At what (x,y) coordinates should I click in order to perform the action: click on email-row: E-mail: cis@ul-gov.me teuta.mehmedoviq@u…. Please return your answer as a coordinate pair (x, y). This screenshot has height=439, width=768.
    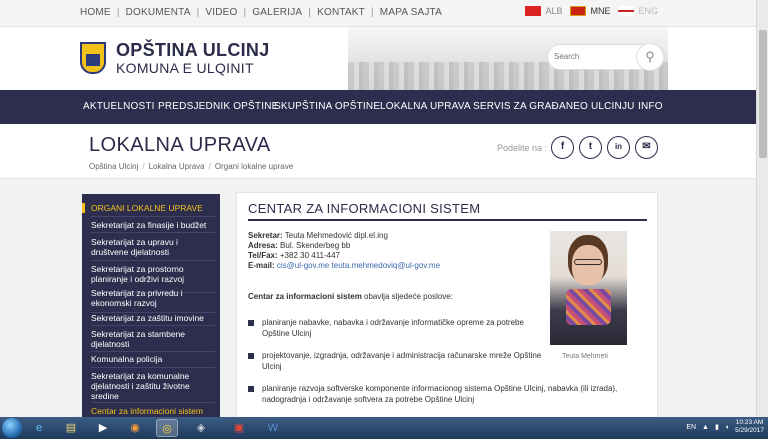
    Looking at the image, I should click on (344, 265).